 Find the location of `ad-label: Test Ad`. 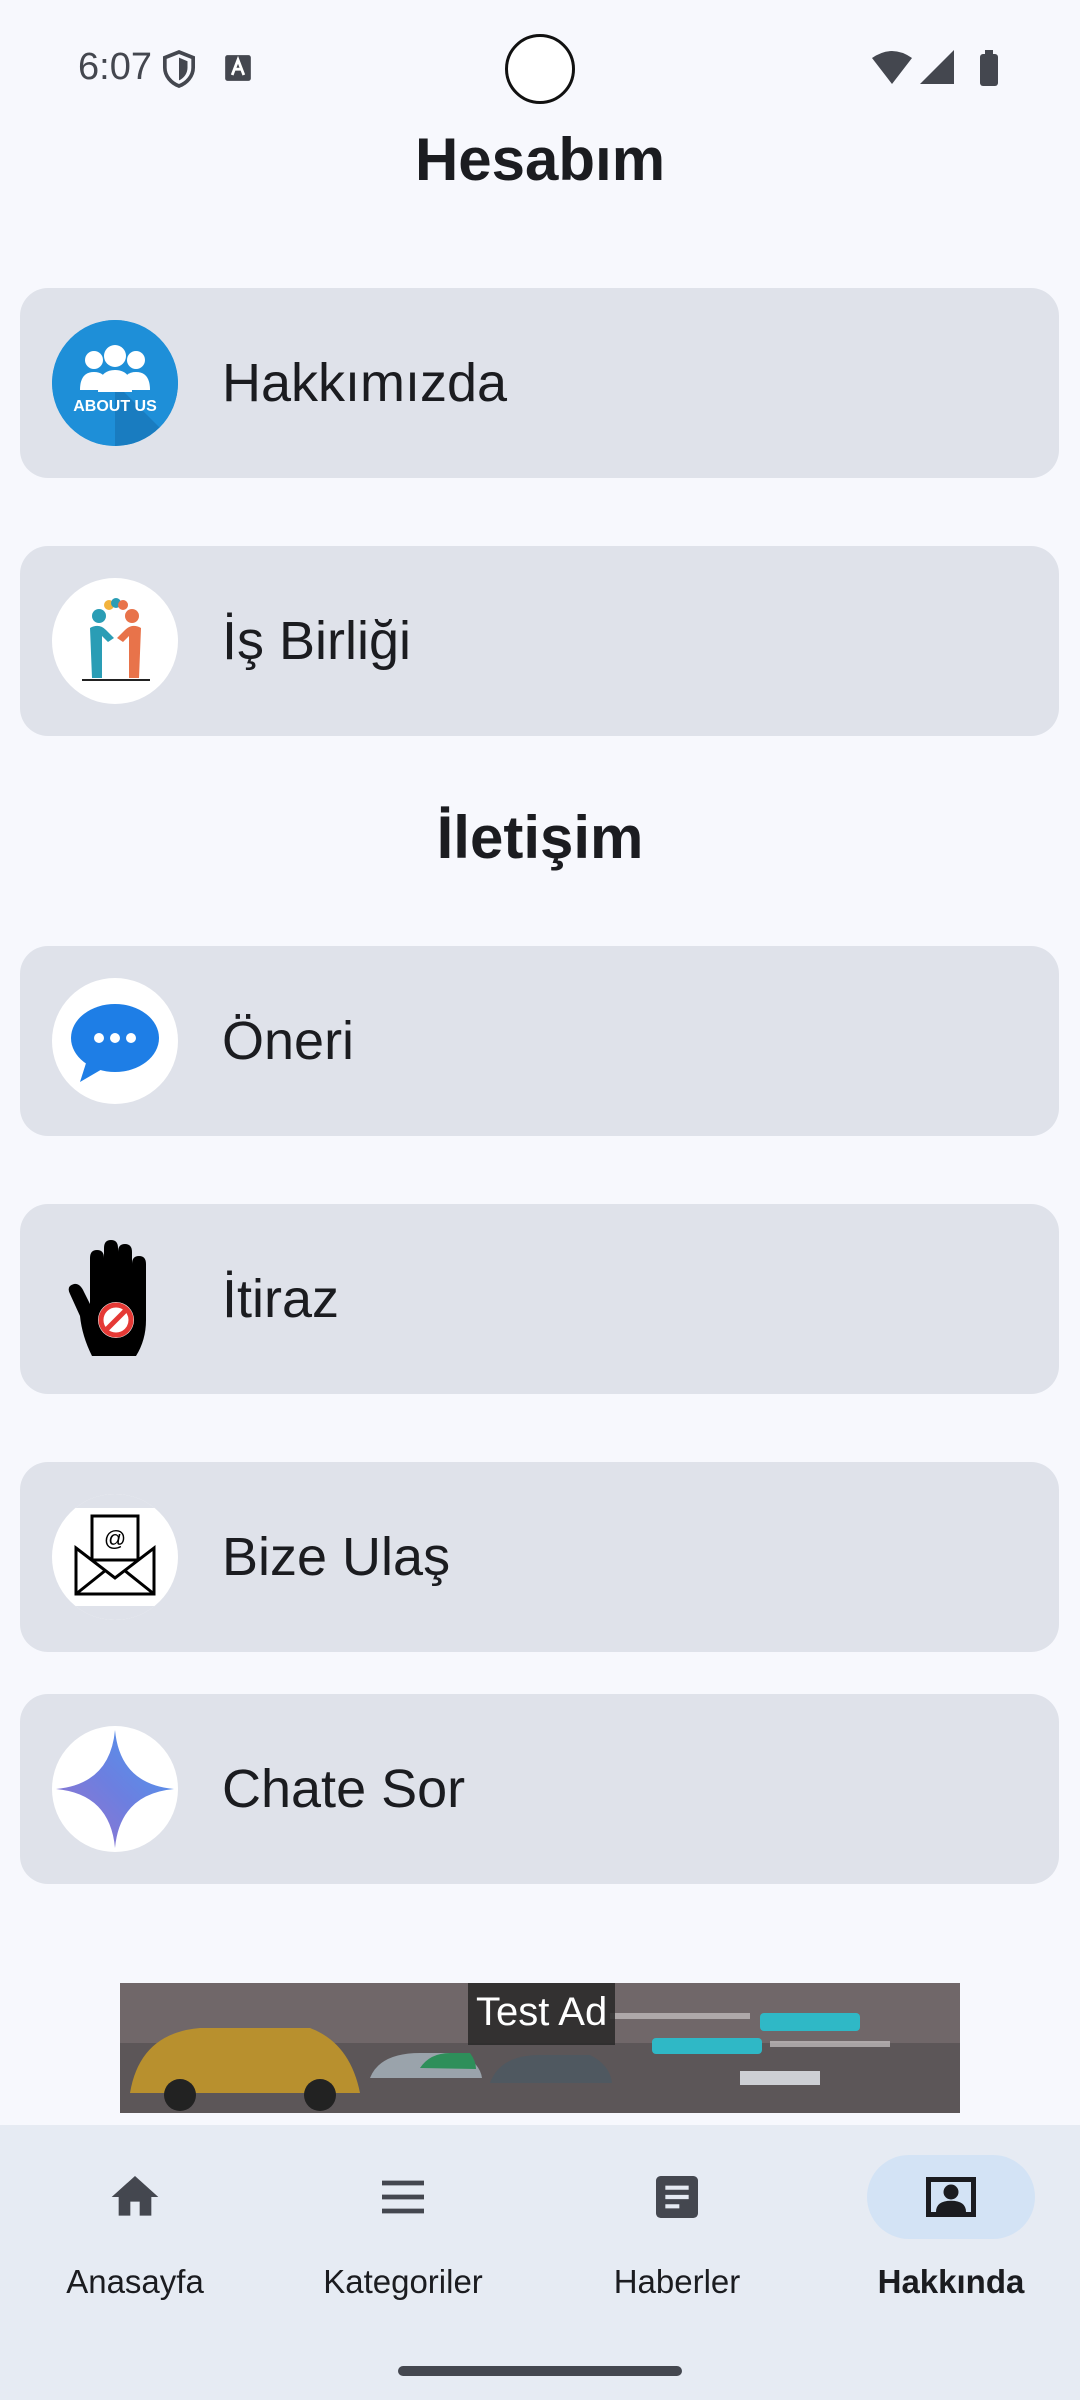

ad-label: Test Ad is located at coordinates (542, 2014).